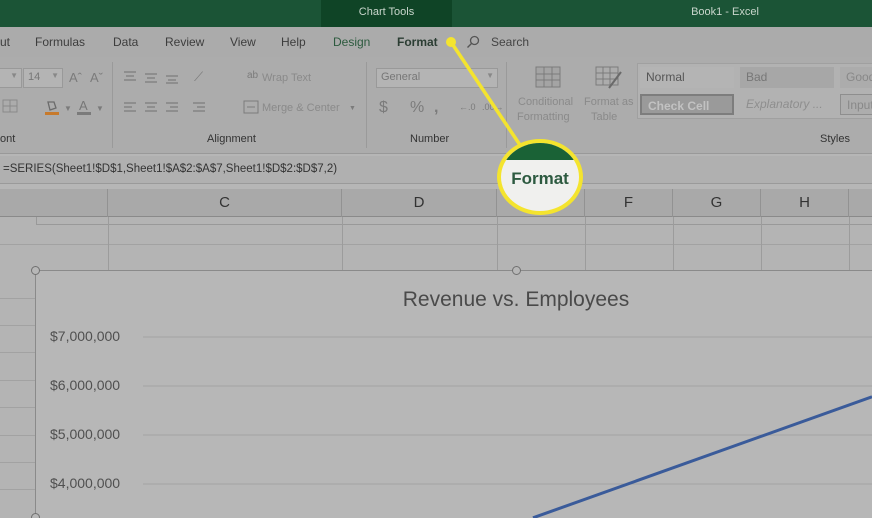 Image resolution: width=872 pixels, height=518 pixels. What do you see at coordinates (35, 270) in the screenshot?
I see `chart-resize-handle-top-left` at bounding box center [35, 270].